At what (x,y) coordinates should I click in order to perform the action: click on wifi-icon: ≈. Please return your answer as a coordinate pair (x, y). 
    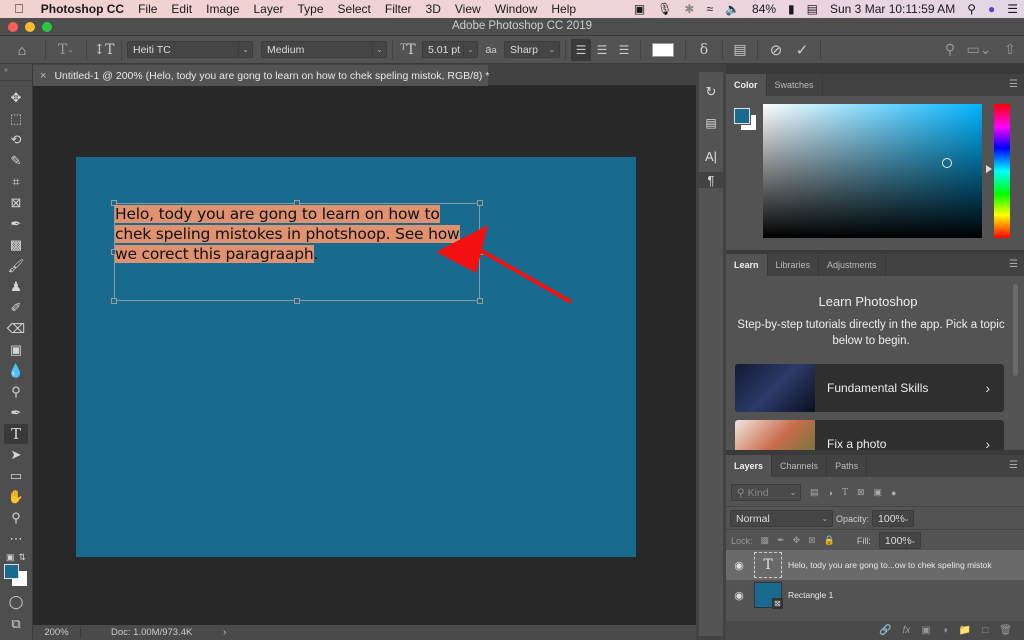
    Looking at the image, I should click on (709, 9).